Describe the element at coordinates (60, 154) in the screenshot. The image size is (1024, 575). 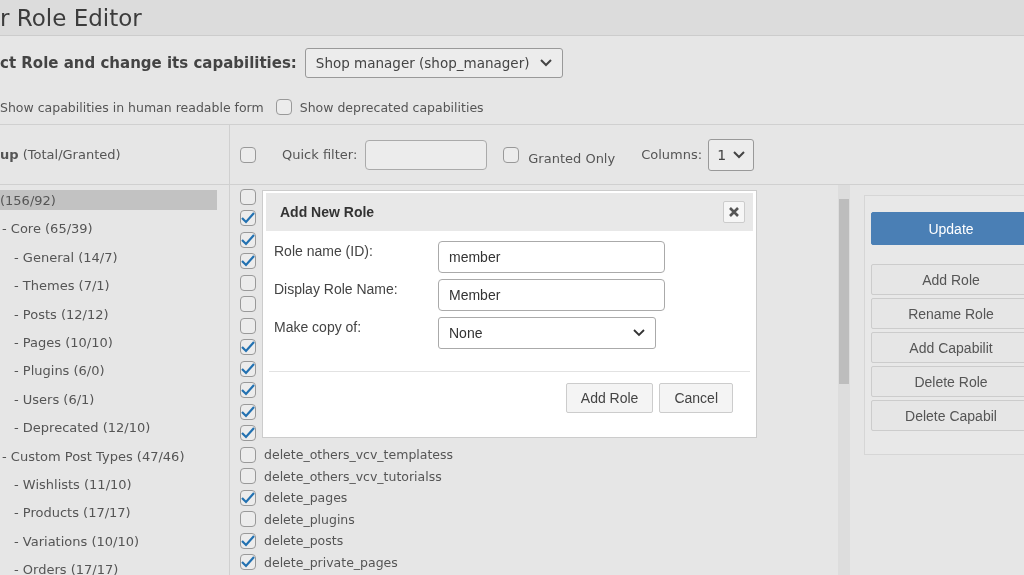
I see `groups-header: up (Total/Granted)` at that location.